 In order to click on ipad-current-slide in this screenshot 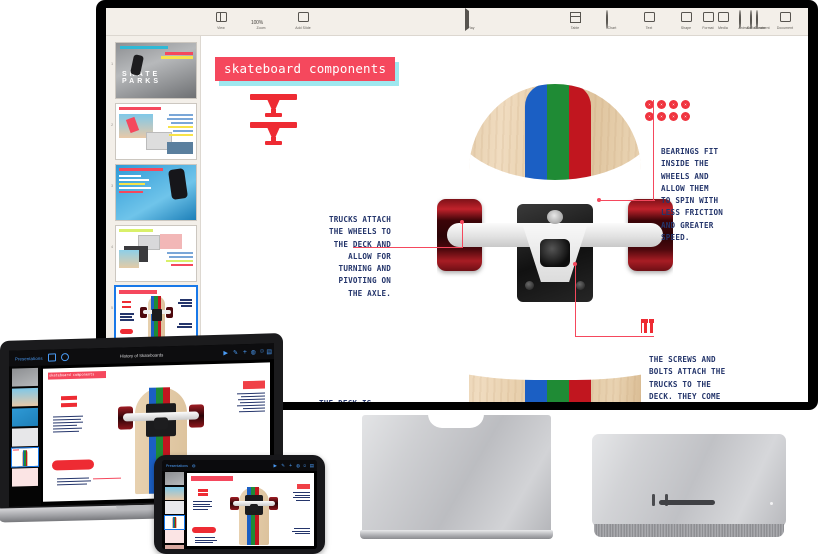, I will do `click(250, 509)`.